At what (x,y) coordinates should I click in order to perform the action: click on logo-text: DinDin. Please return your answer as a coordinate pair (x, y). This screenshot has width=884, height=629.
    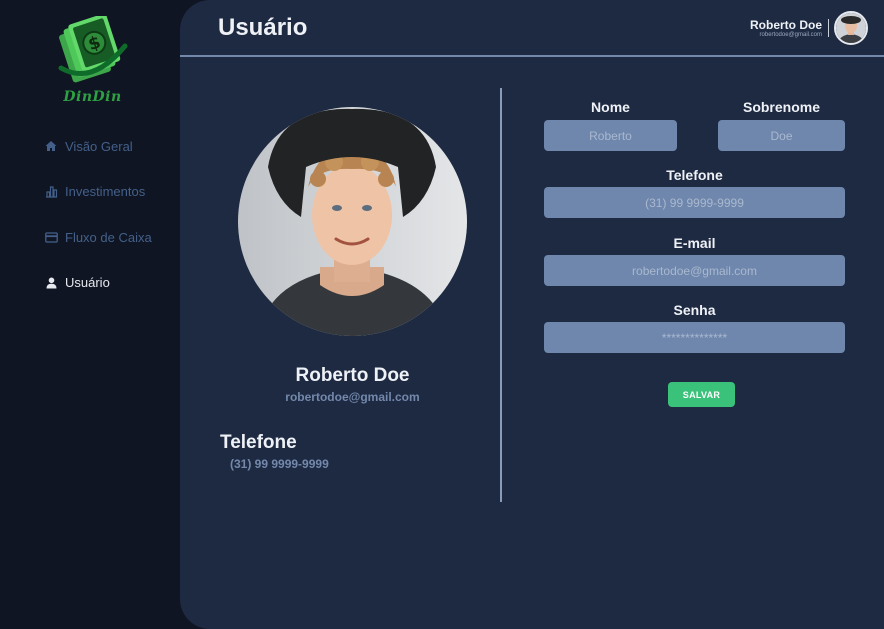
    Looking at the image, I should click on (92, 97).